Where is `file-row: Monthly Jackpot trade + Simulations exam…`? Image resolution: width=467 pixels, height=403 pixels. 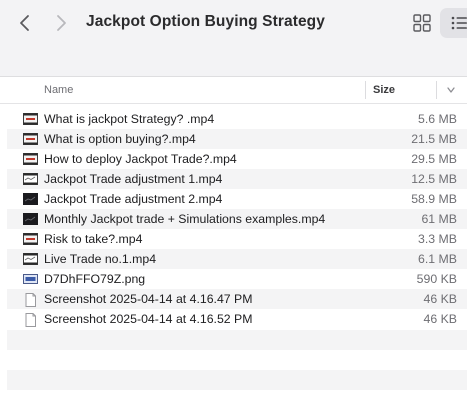
file-row: Monthly Jackpot trade + Simulations exam… is located at coordinates (237, 219).